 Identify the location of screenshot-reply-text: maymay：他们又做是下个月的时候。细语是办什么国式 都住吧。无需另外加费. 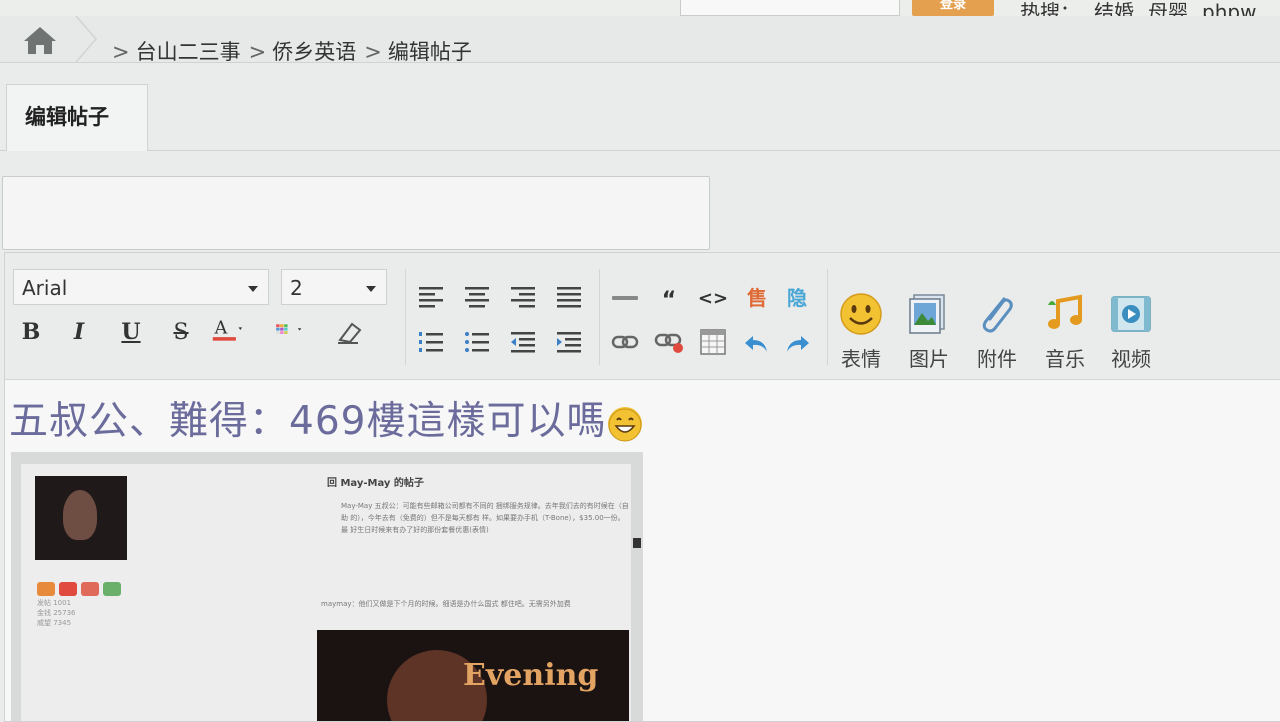
(446, 604).